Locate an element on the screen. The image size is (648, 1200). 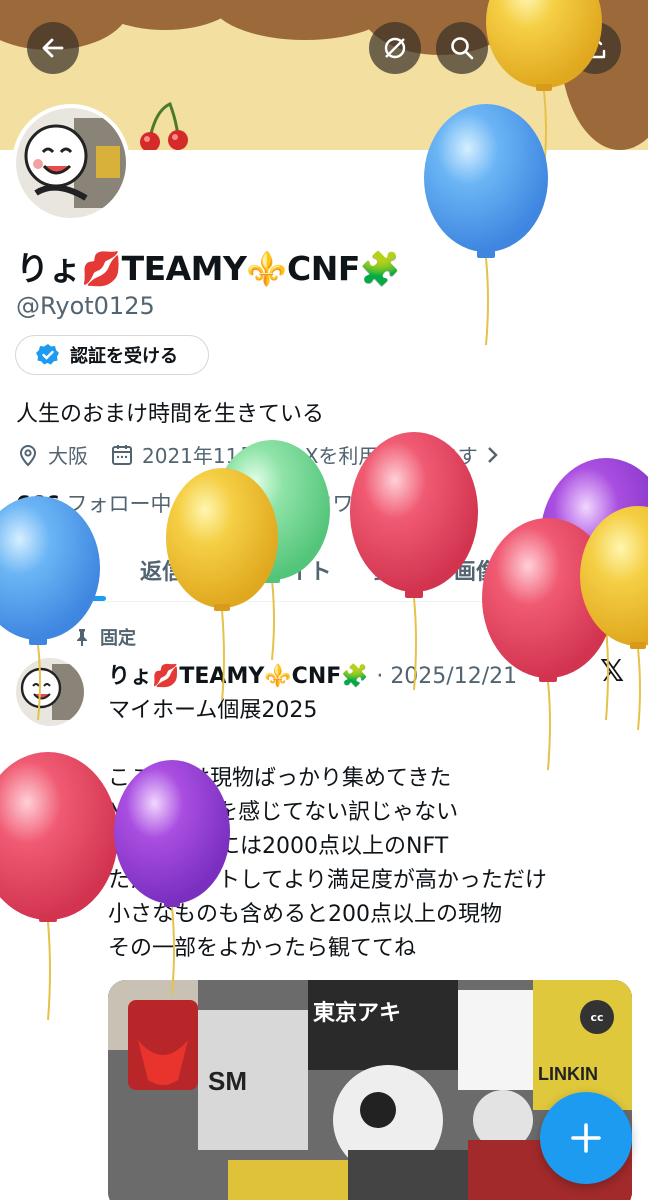
profile-tabs: ポスト 返信 ハイライト 動画 画像 記事 いいね is located at coordinates (324, 571).